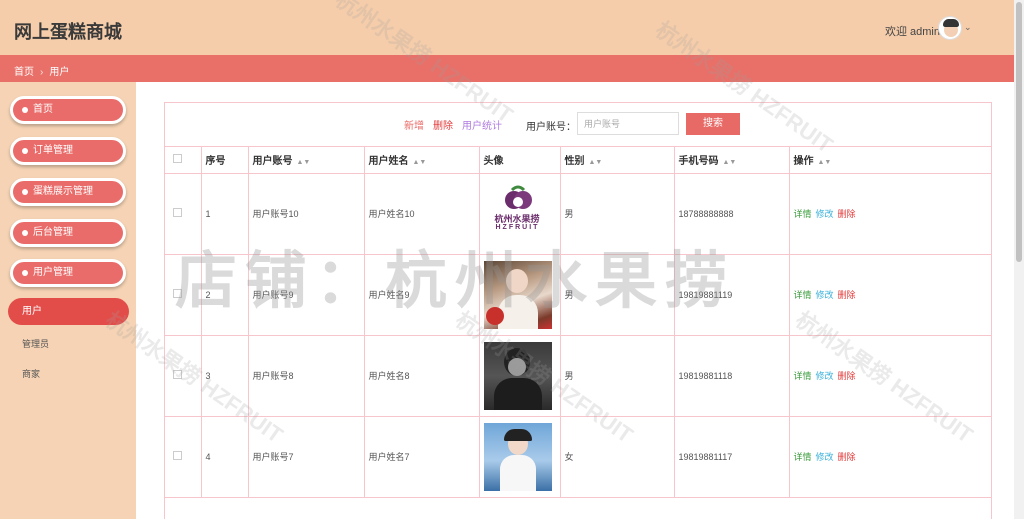 This screenshot has width=1024, height=519. Describe the element at coordinates (68, 273) in the screenshot. I see `sidebar-item-user-mgmt: 用户管理` at that location.